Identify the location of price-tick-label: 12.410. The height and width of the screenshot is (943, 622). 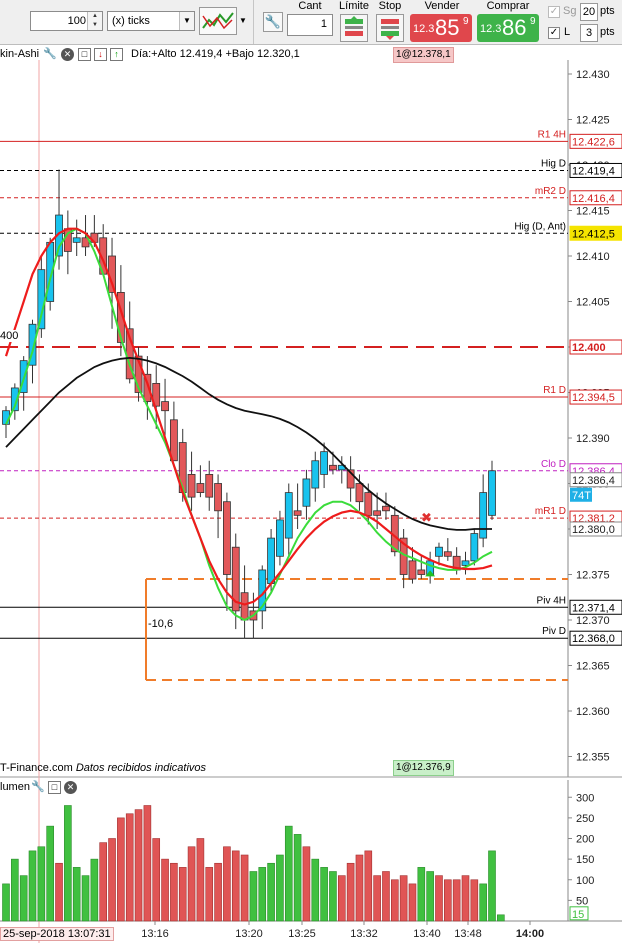
(593, 257).